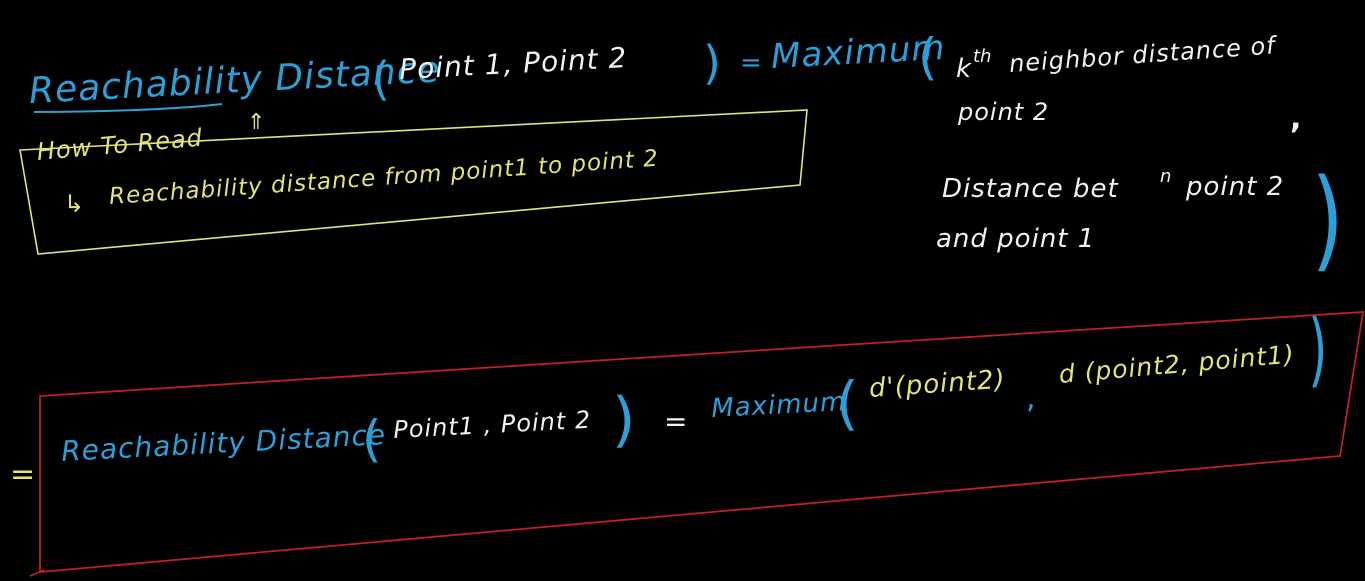 This screenshot has width=1365, height=581. Describe the element at coordinates (37, 573) in the screenshot. I see `formula-box-tail` at that location.